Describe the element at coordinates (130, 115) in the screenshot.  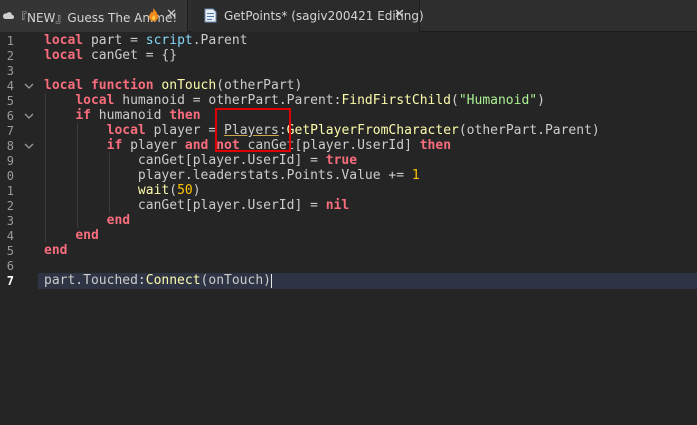
I see `code-text: humanoid` at that location.